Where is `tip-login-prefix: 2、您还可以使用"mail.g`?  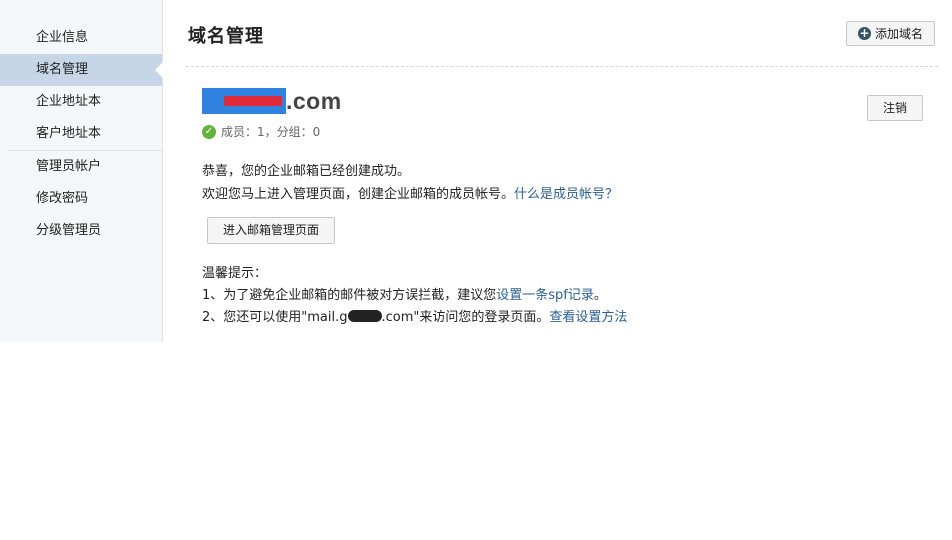 tip-login-prefix: 2、您还可以使用"mail.g is located at coordinates (275, 317).